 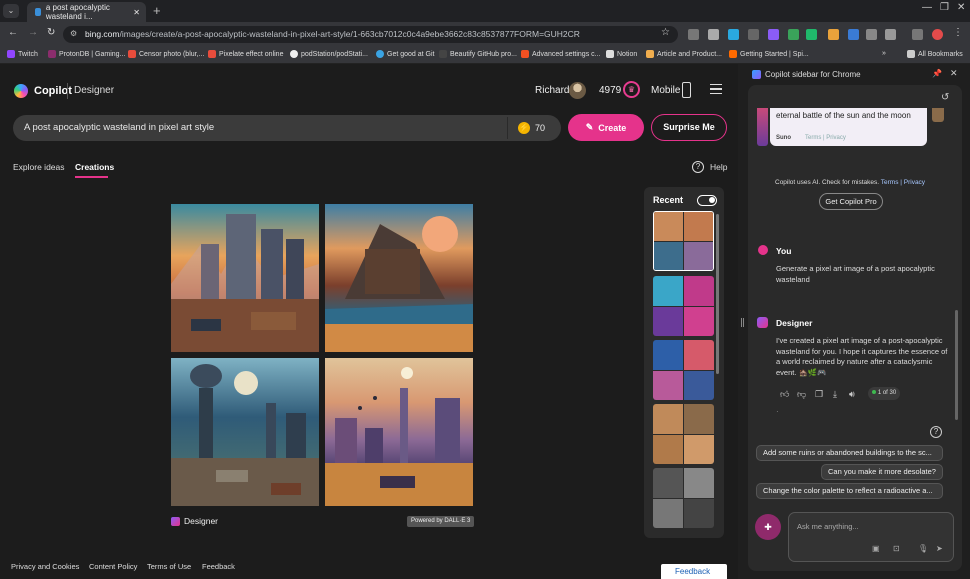 I want to click on more-bookmarks-icon: », so click(x=884, y=53).